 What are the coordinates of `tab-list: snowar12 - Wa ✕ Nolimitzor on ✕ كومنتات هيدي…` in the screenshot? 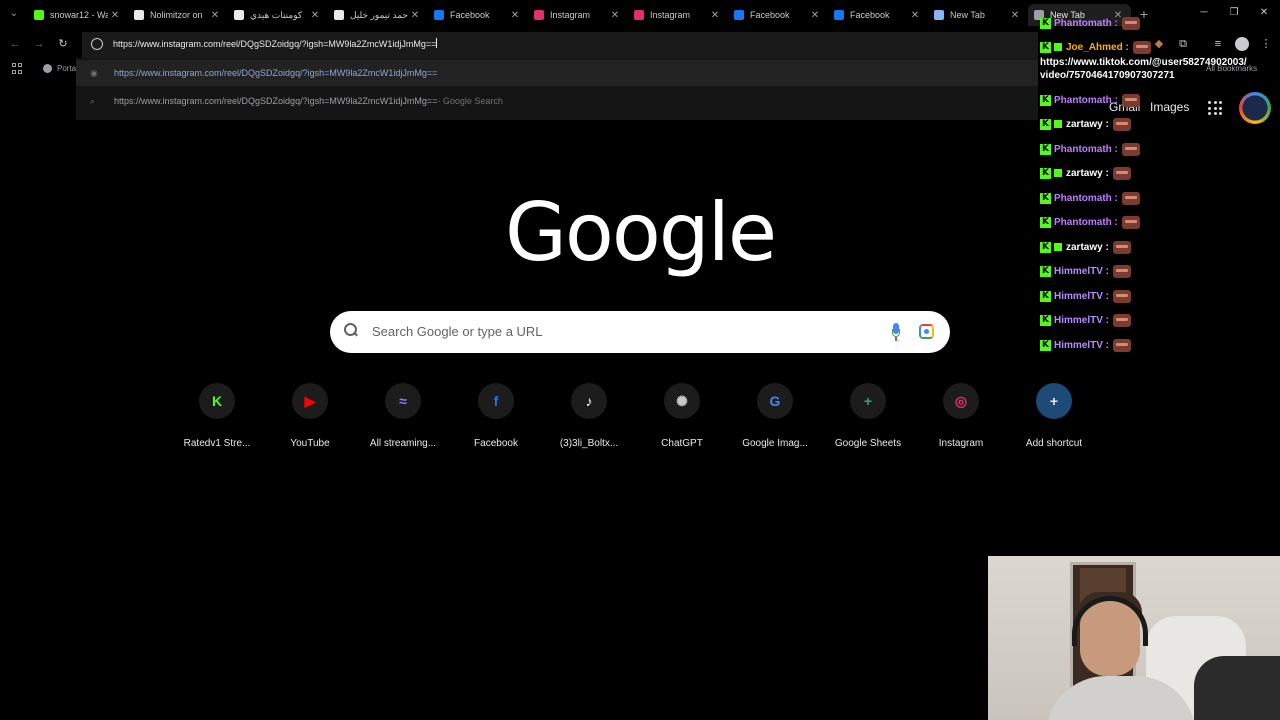 It's located at (579, 15).